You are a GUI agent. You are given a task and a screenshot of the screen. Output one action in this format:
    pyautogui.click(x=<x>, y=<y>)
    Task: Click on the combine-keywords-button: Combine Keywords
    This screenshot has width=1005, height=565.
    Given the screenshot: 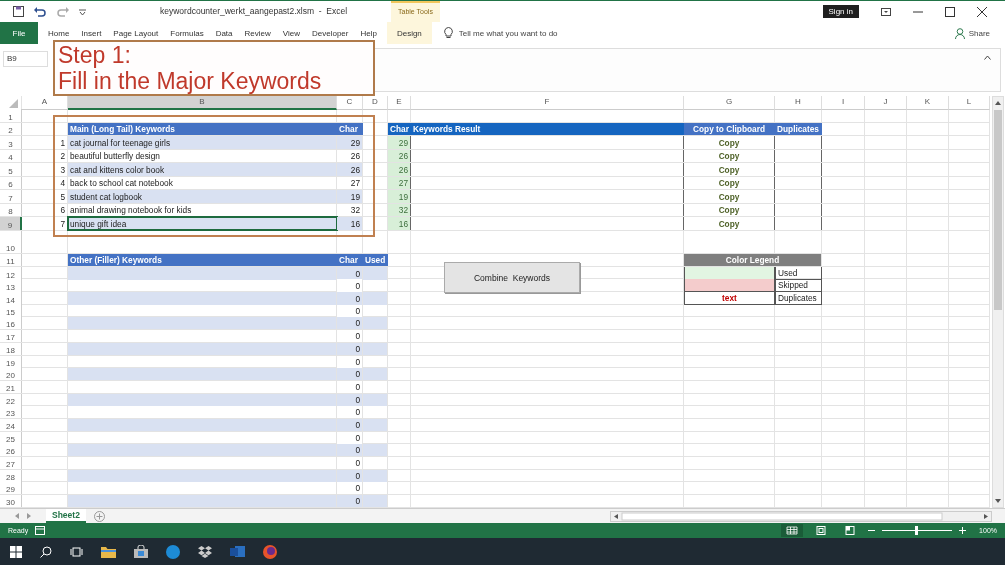 What is the action you would take?
    pyautogui.click(x=512, y=277)
    